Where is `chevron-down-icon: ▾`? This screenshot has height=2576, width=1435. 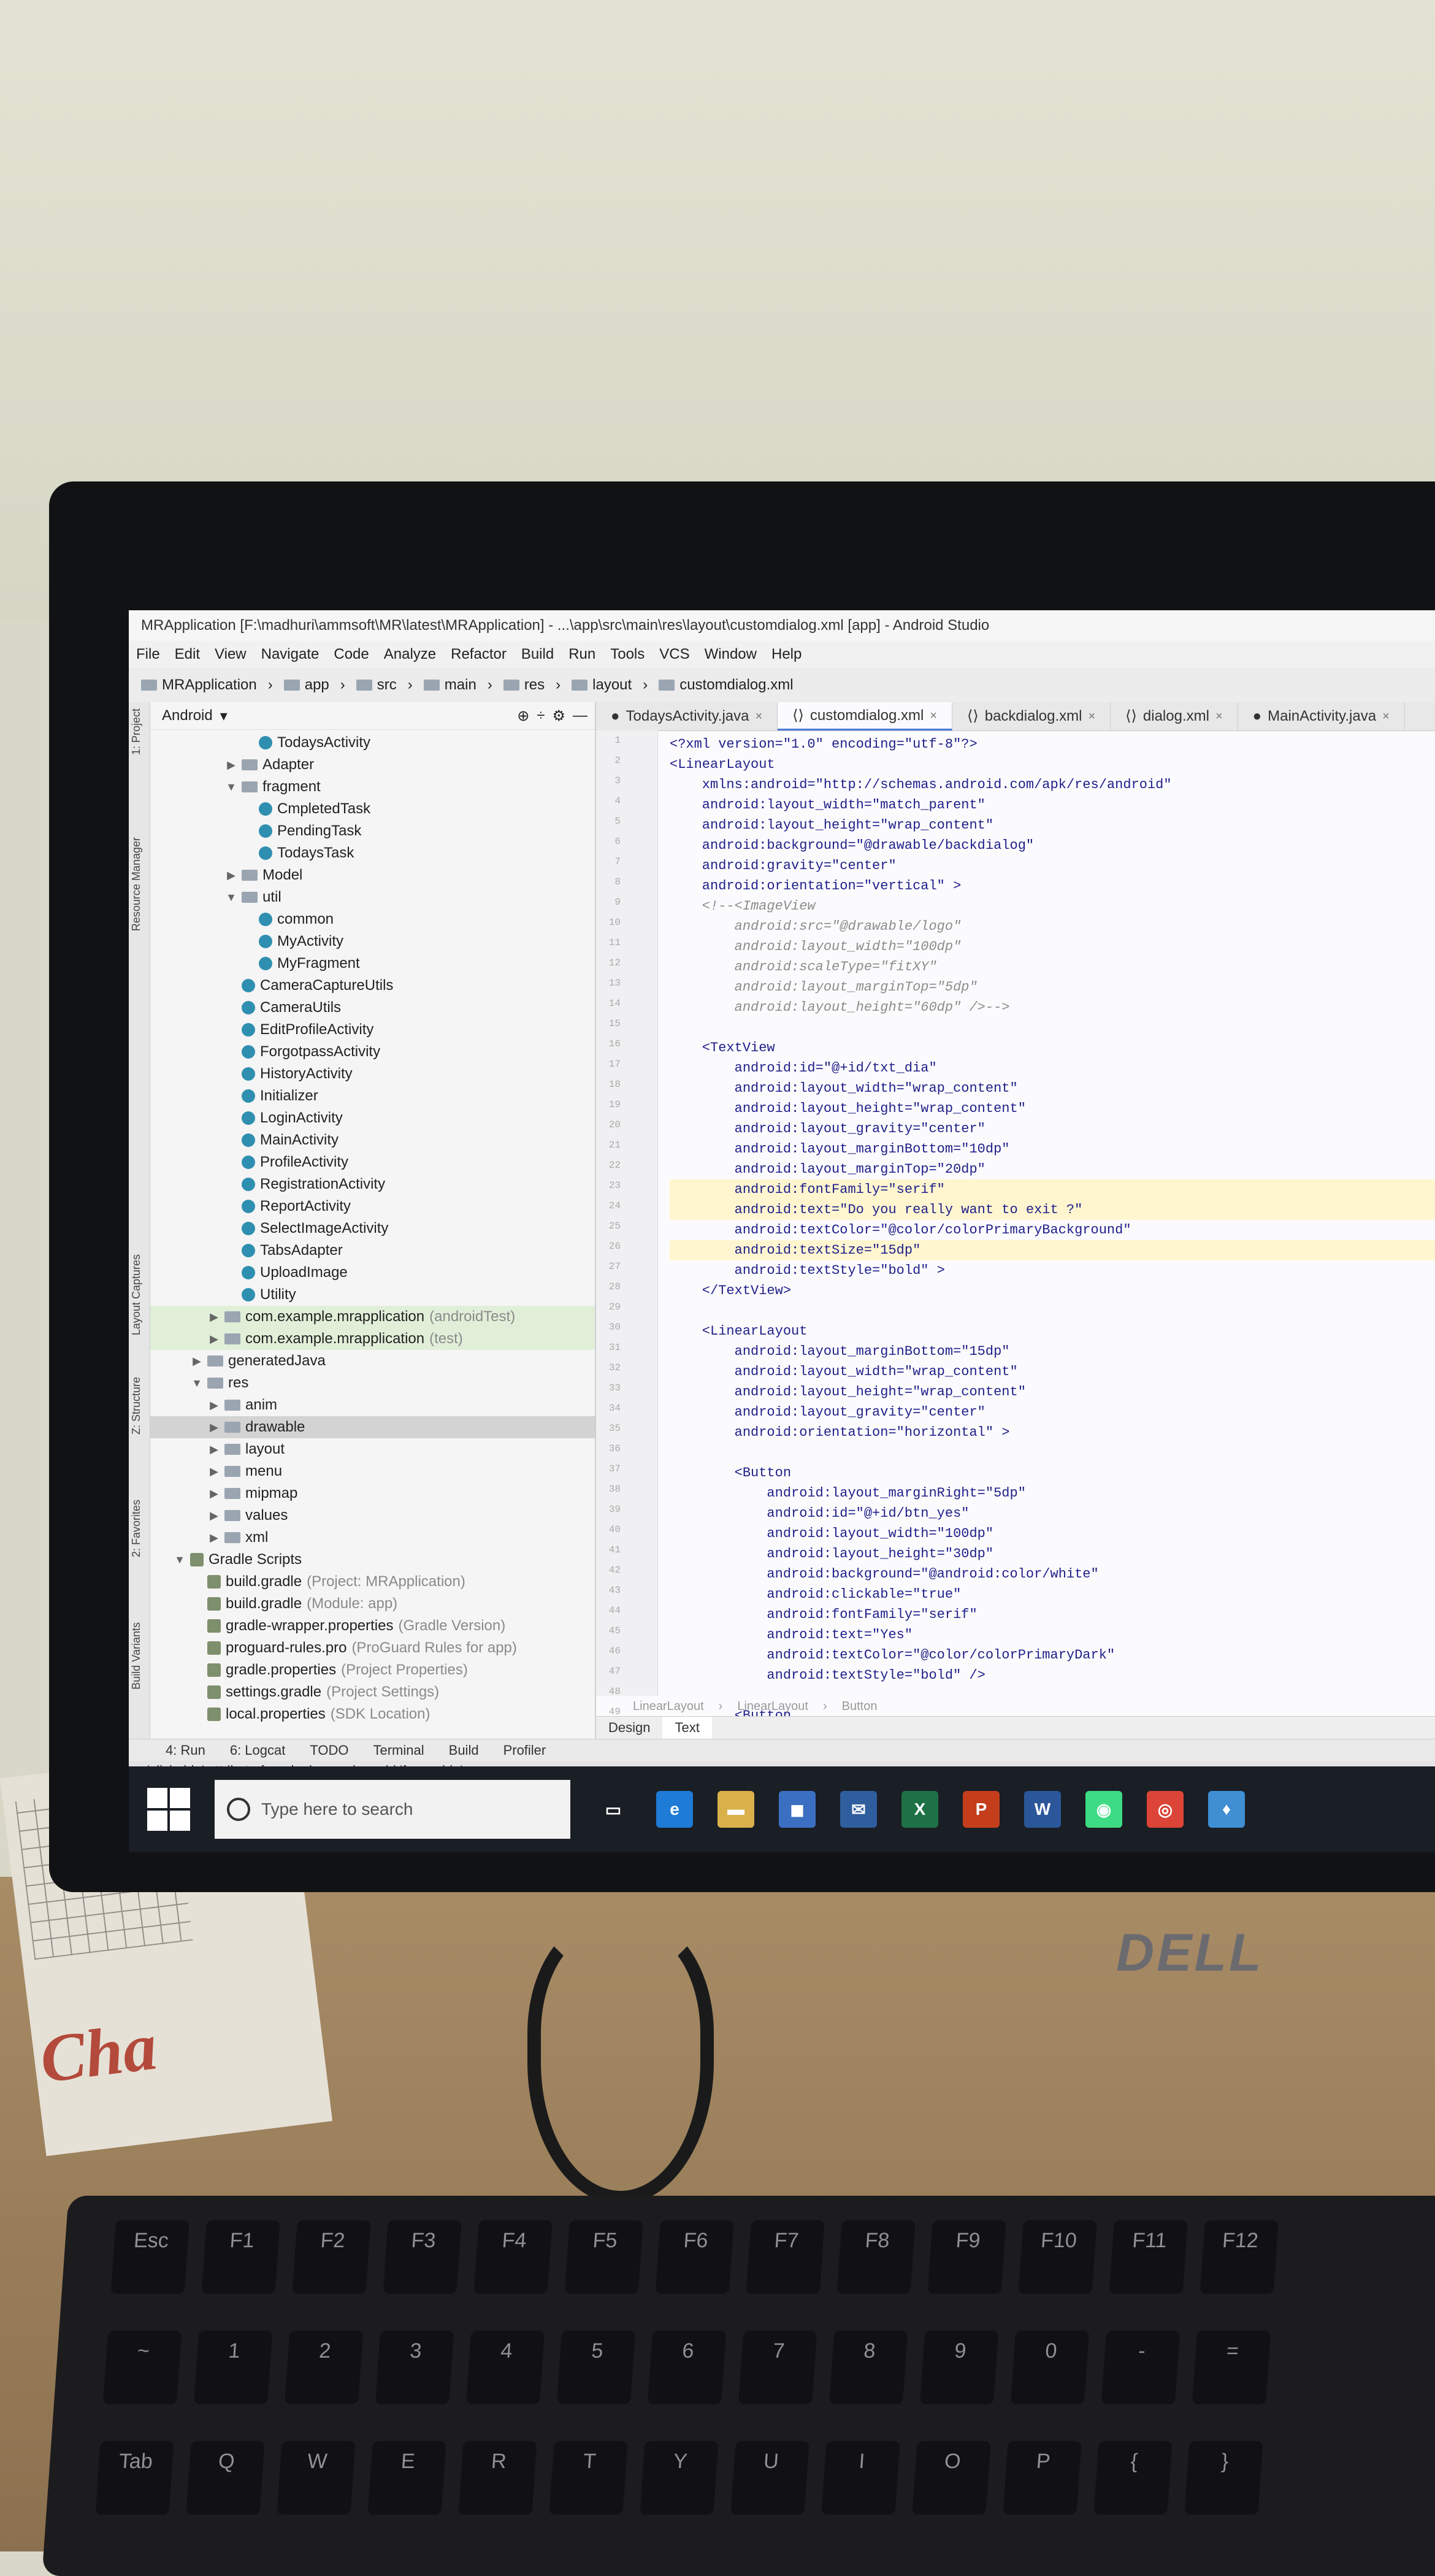 chevron-down-icon: ▾ is located at coordinates (224, 716).